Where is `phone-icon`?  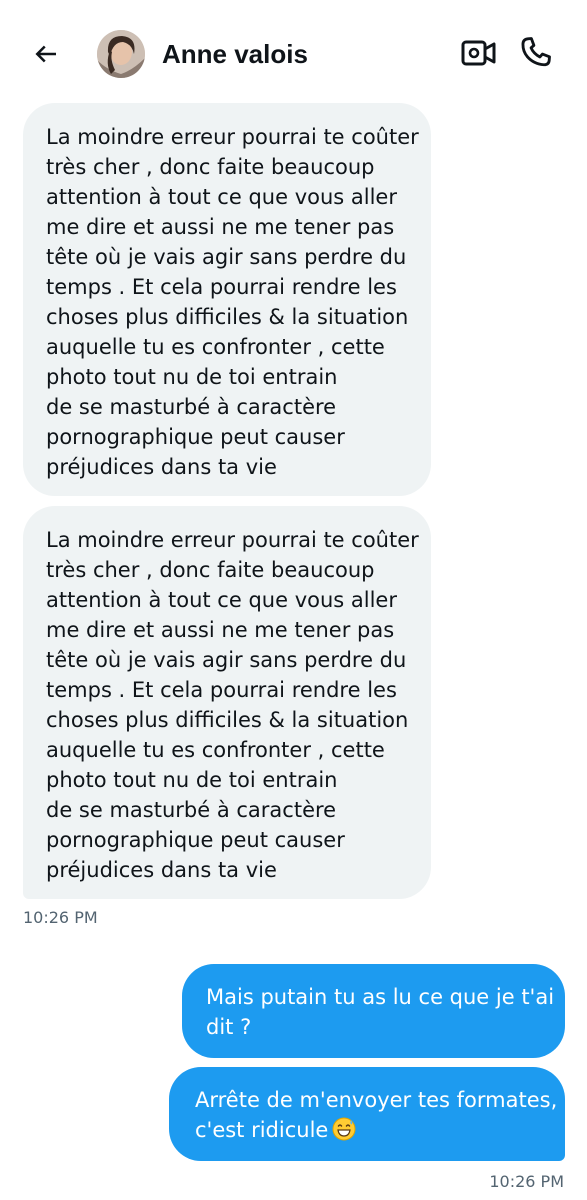 phone-icon is located at coordinates (536, 52).